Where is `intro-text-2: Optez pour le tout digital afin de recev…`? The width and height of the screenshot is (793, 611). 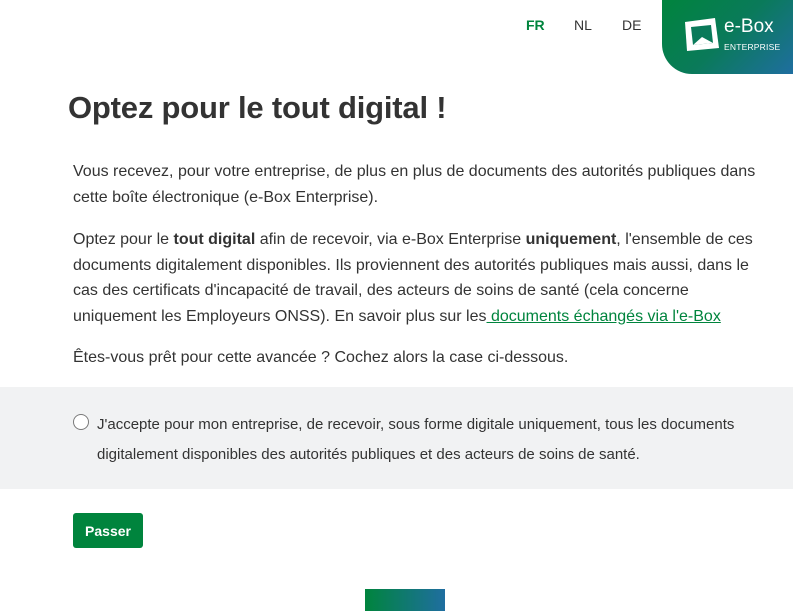
intro-text-2: Optez pour le tout digital afin de recev… is located at coordinates (418, 278).